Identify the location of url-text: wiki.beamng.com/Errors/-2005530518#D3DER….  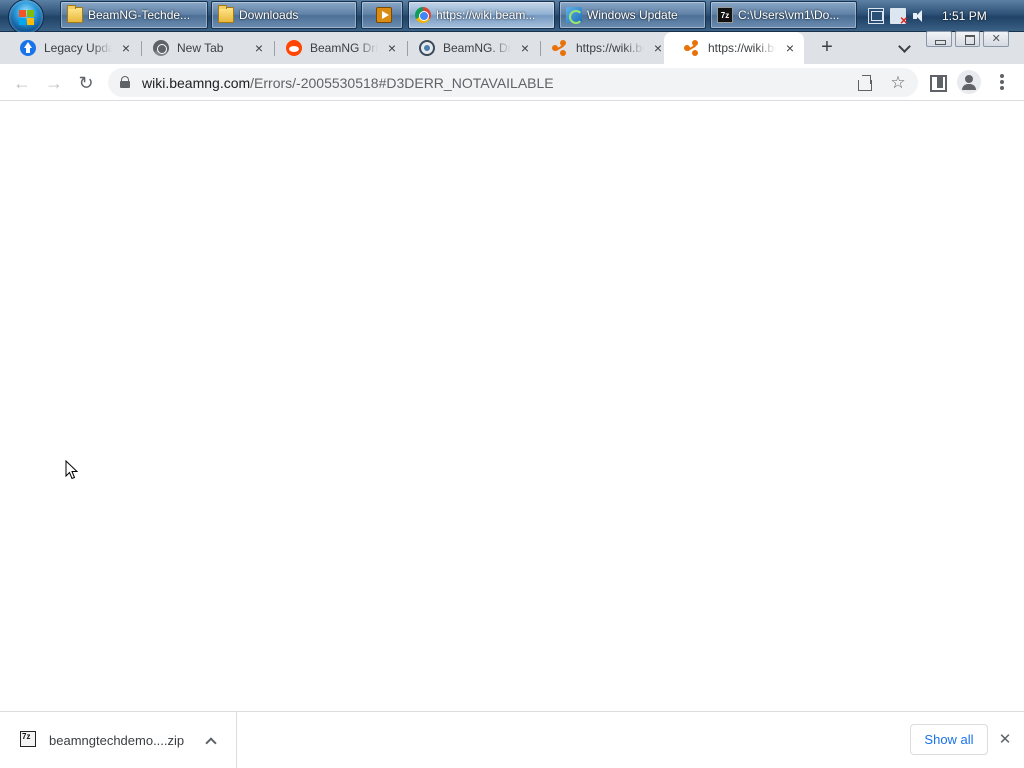
(348, 83).